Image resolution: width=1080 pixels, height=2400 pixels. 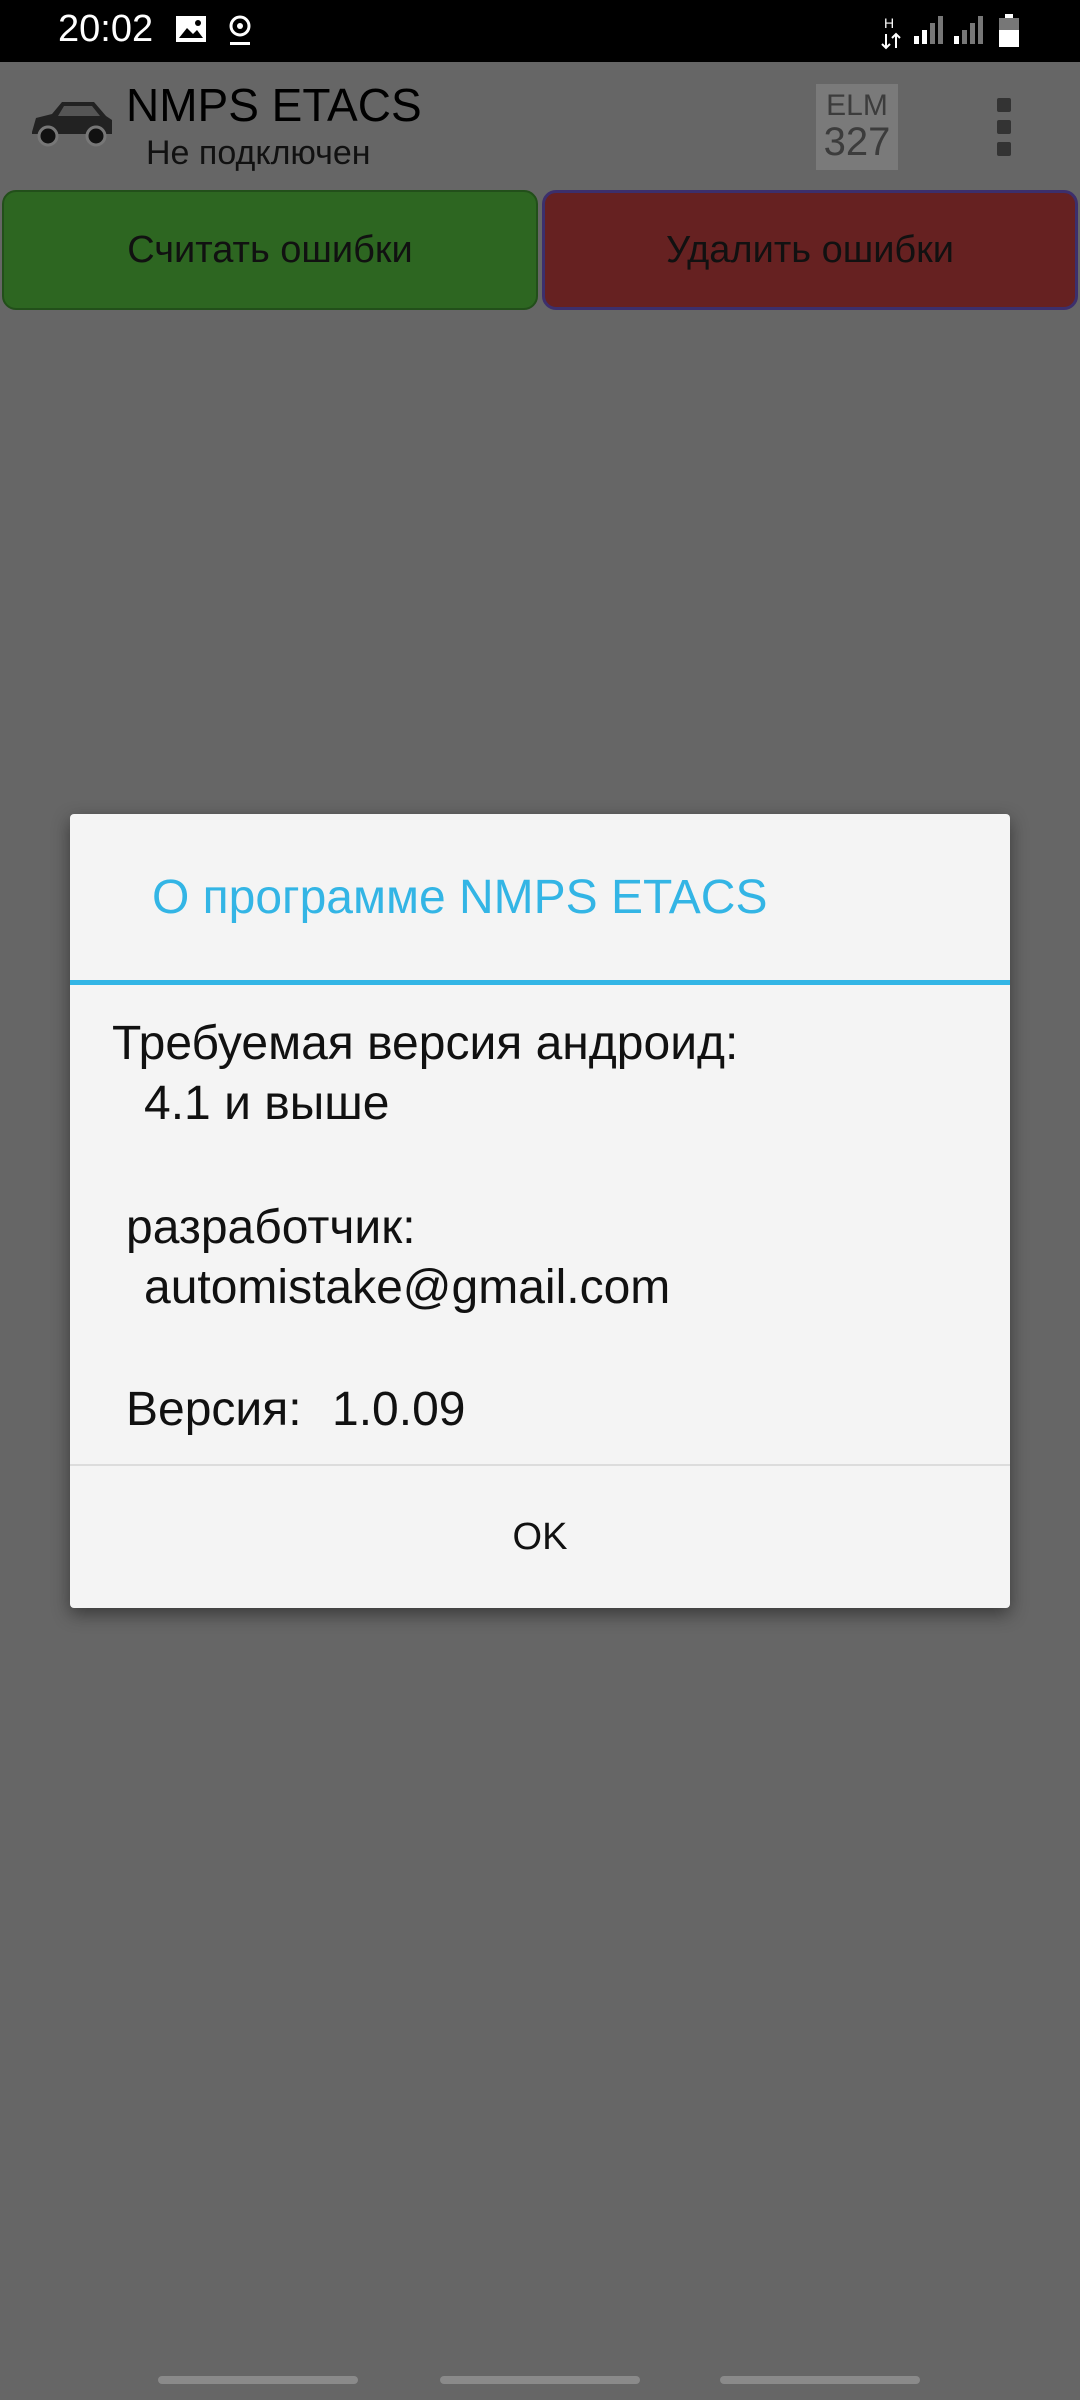 I want to click on read-errors-label: Считать ошибки, so click(x=270, y=249).